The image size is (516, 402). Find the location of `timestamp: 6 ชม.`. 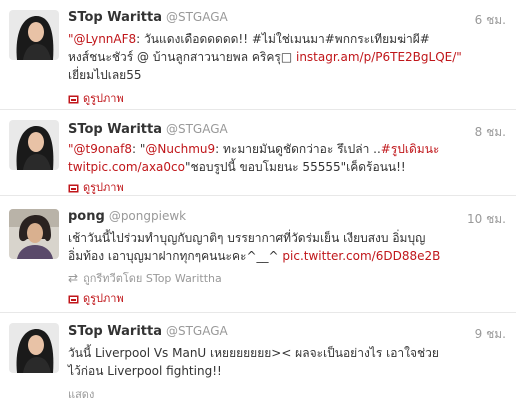

timestamp: 6 ชม. is located at coordinates (490, 20).